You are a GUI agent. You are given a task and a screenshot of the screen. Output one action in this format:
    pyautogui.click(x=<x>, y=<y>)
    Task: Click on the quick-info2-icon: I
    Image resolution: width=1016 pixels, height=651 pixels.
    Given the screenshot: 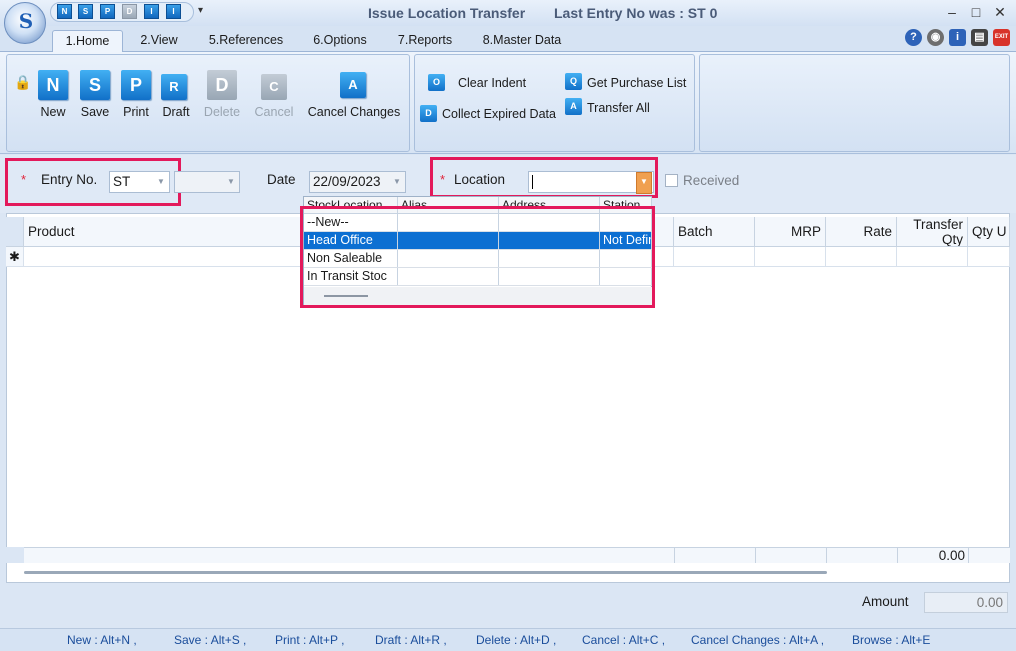 What is the action you would take?
    pyautogui.click(x=173, y=11)
    